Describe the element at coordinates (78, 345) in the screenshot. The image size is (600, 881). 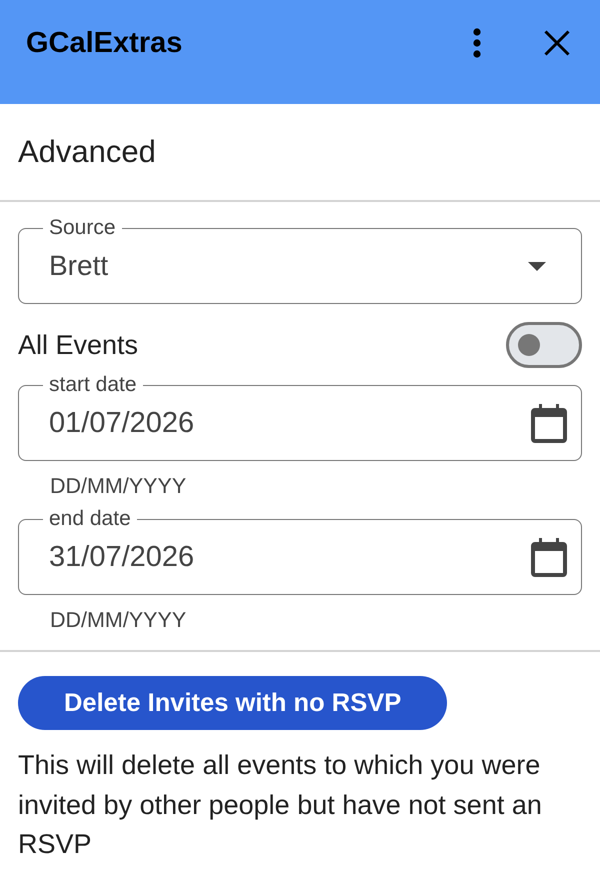
I see `toggle-label: All Events` at that location.